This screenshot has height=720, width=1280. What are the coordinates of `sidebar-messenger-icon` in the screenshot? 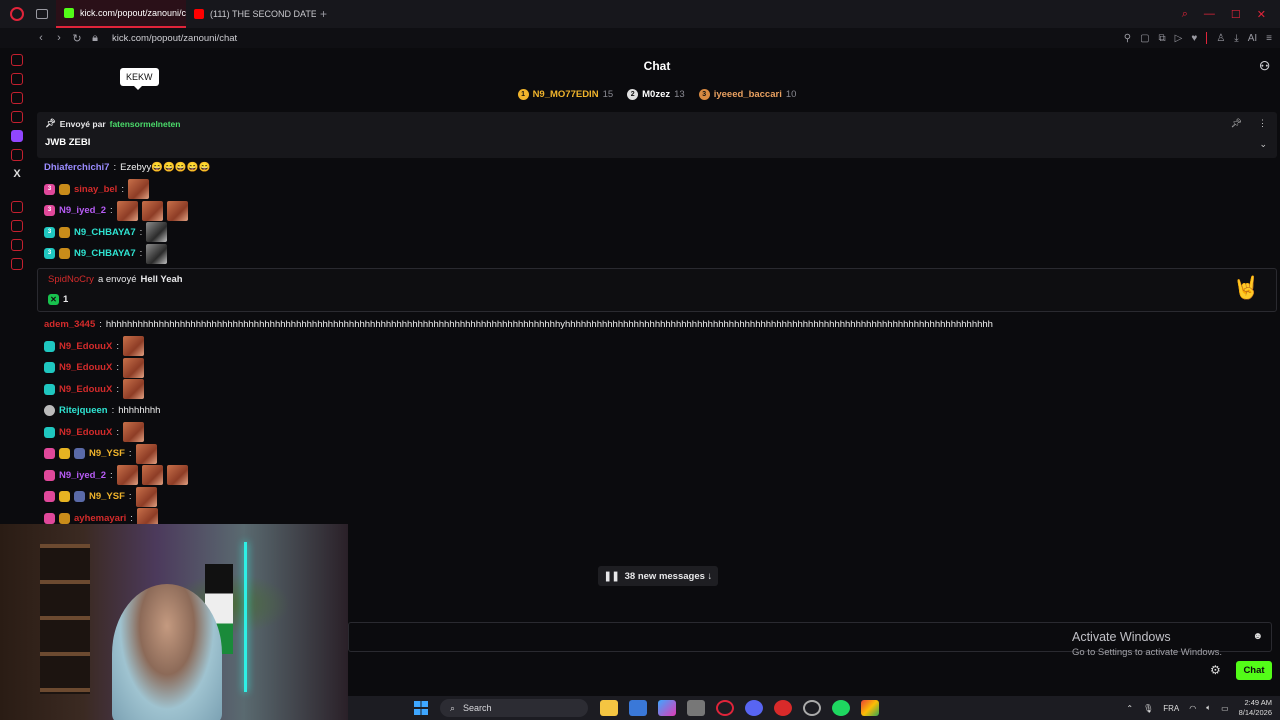 It's located at (17, 98).